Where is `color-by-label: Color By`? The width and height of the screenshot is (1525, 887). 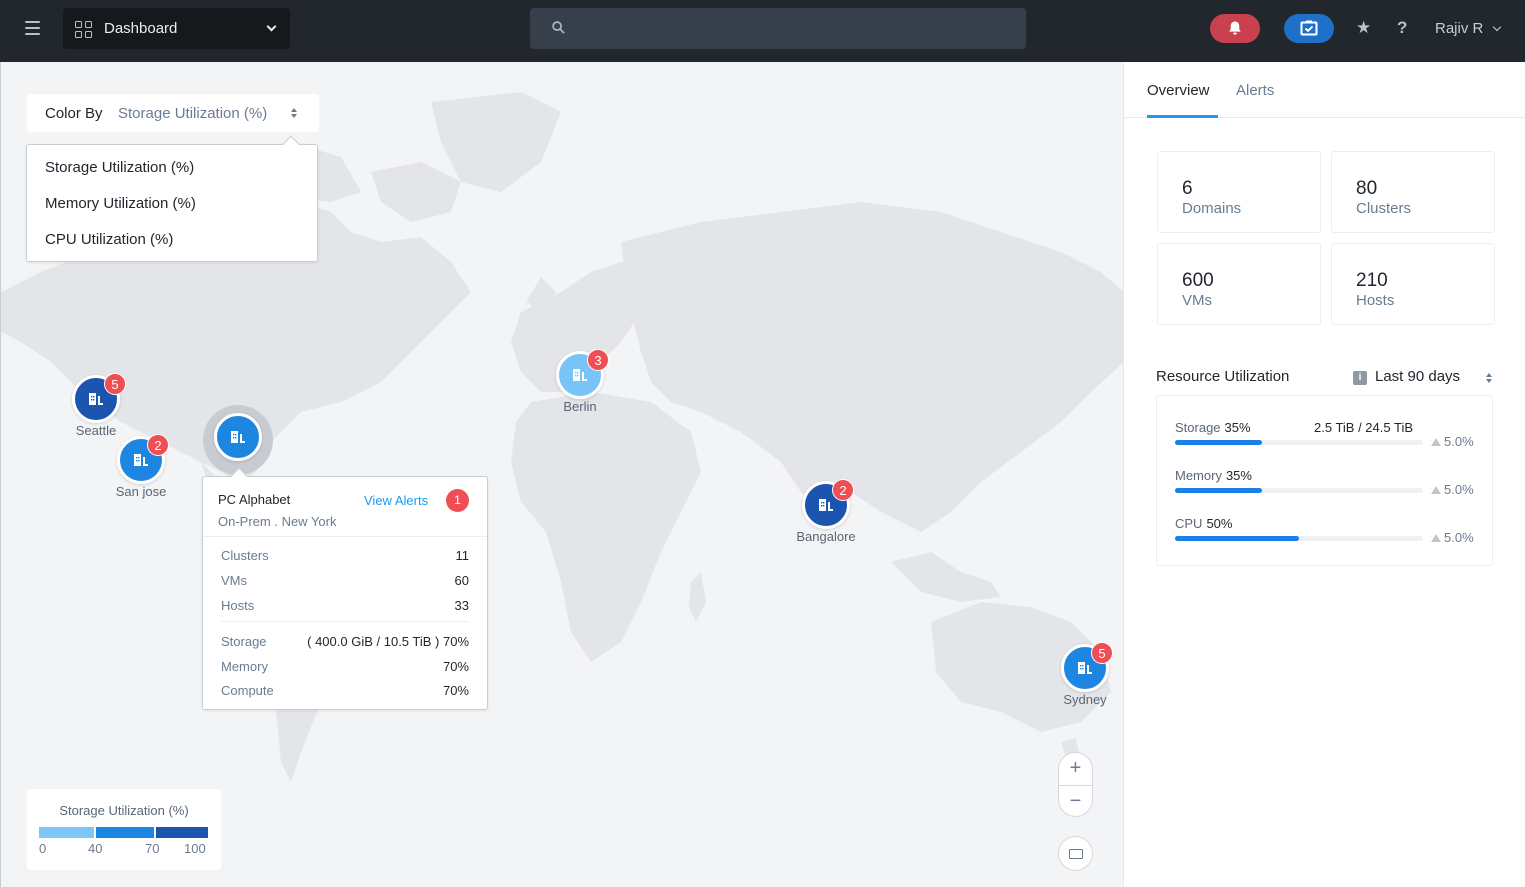
color-by-label: Color By is located at coordinates (74, 113).